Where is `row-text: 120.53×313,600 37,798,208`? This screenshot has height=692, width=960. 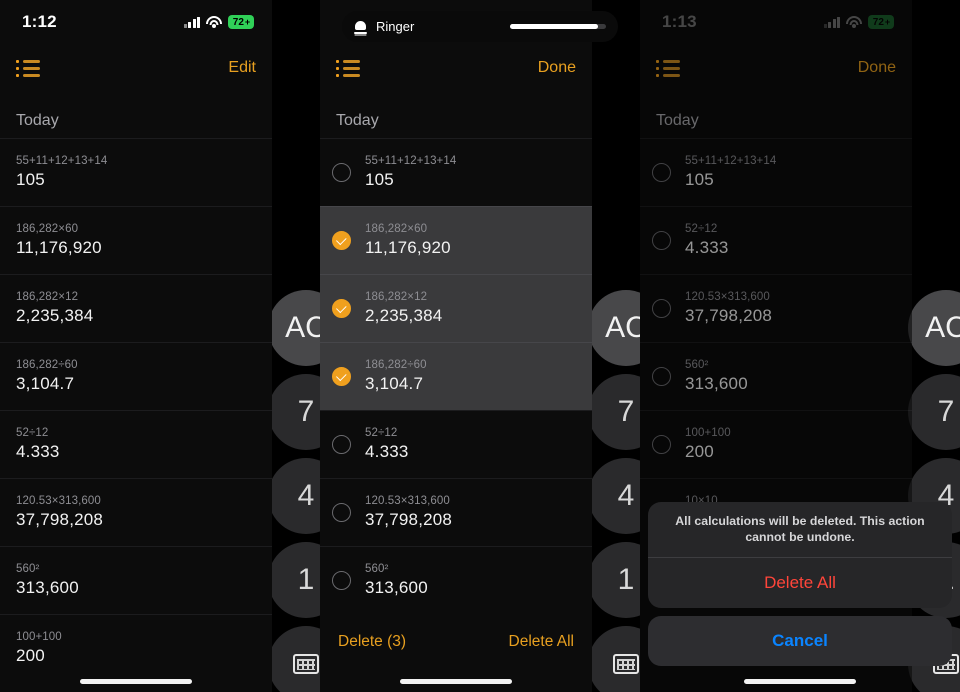 row-text: 120.53×313,600 37,798,208 is located at coordinates (408, 512).